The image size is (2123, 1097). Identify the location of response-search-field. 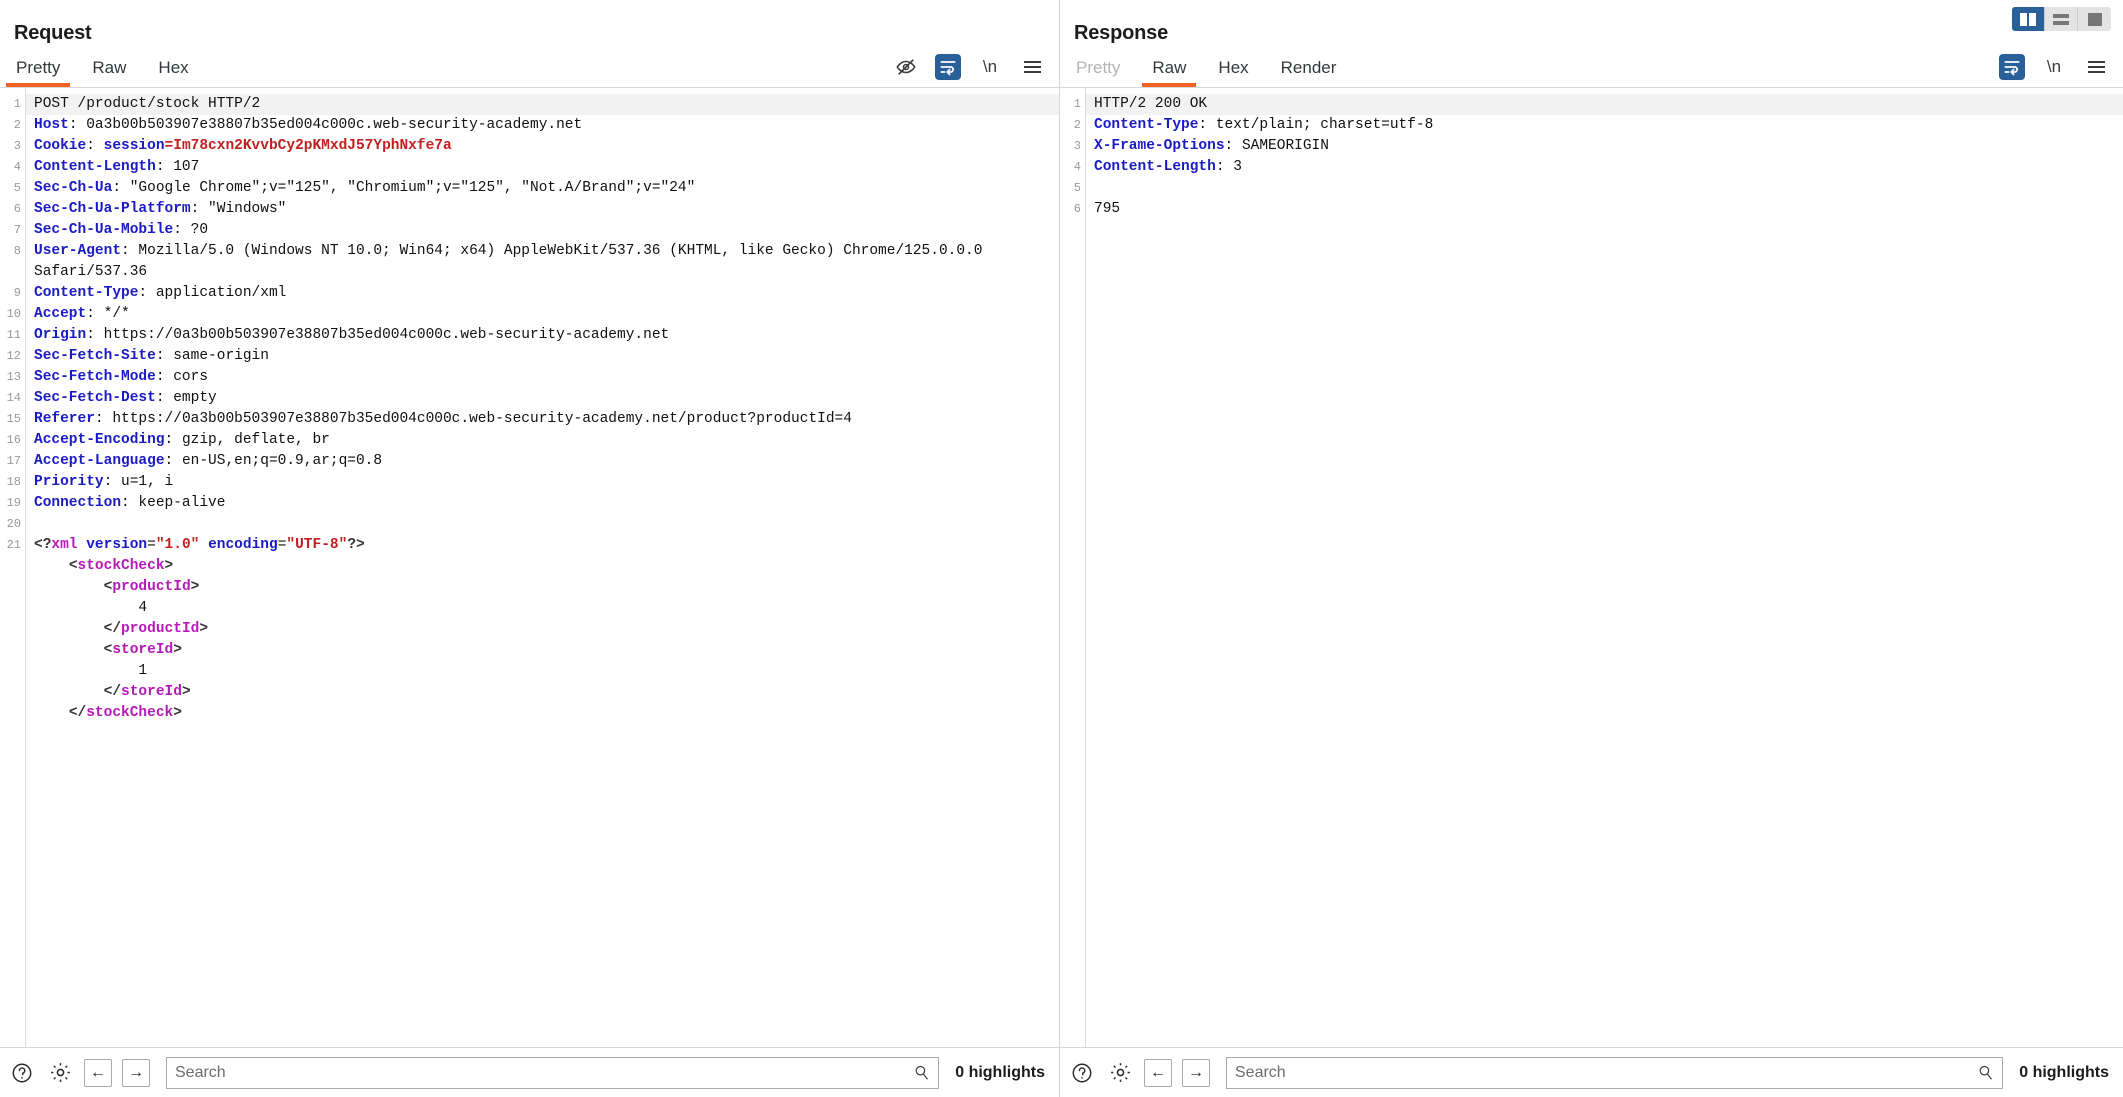
(1615, 1072).